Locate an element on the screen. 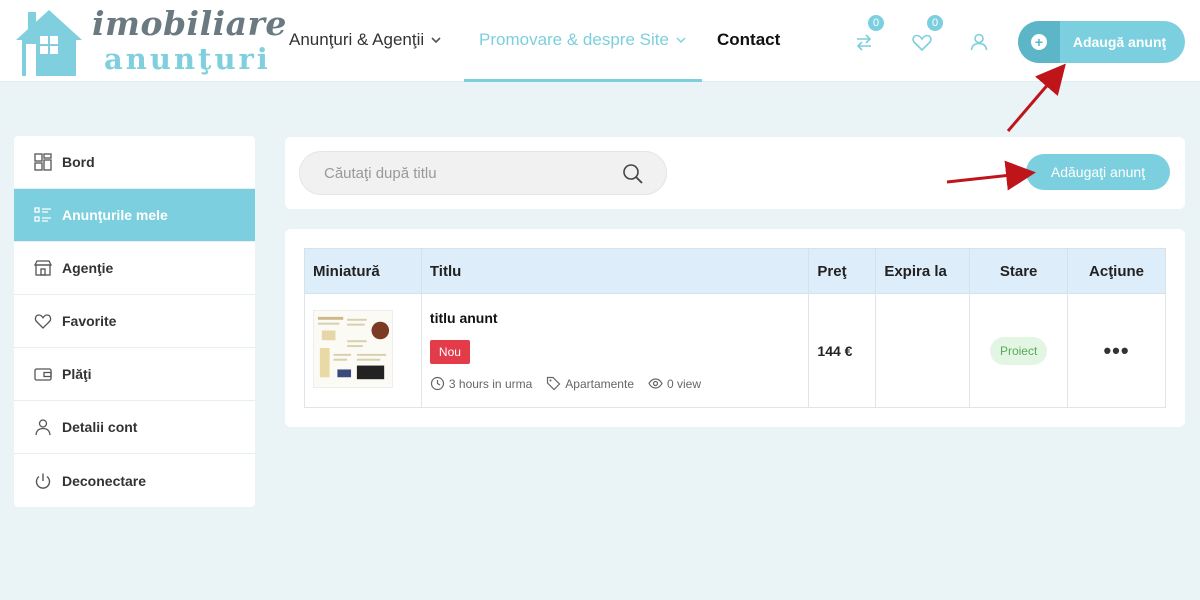 The image size is (1200, 600). column-header-expira: Expira la is located at coordinates (923, 271).